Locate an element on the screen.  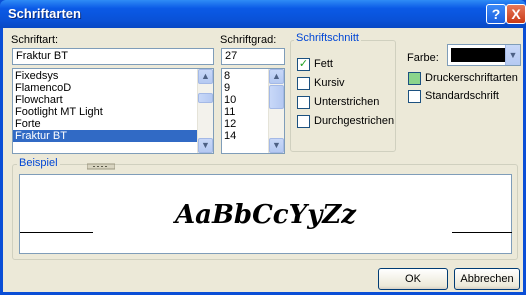
default-font-label: Standardschrift is located at coordinates (462, 96).